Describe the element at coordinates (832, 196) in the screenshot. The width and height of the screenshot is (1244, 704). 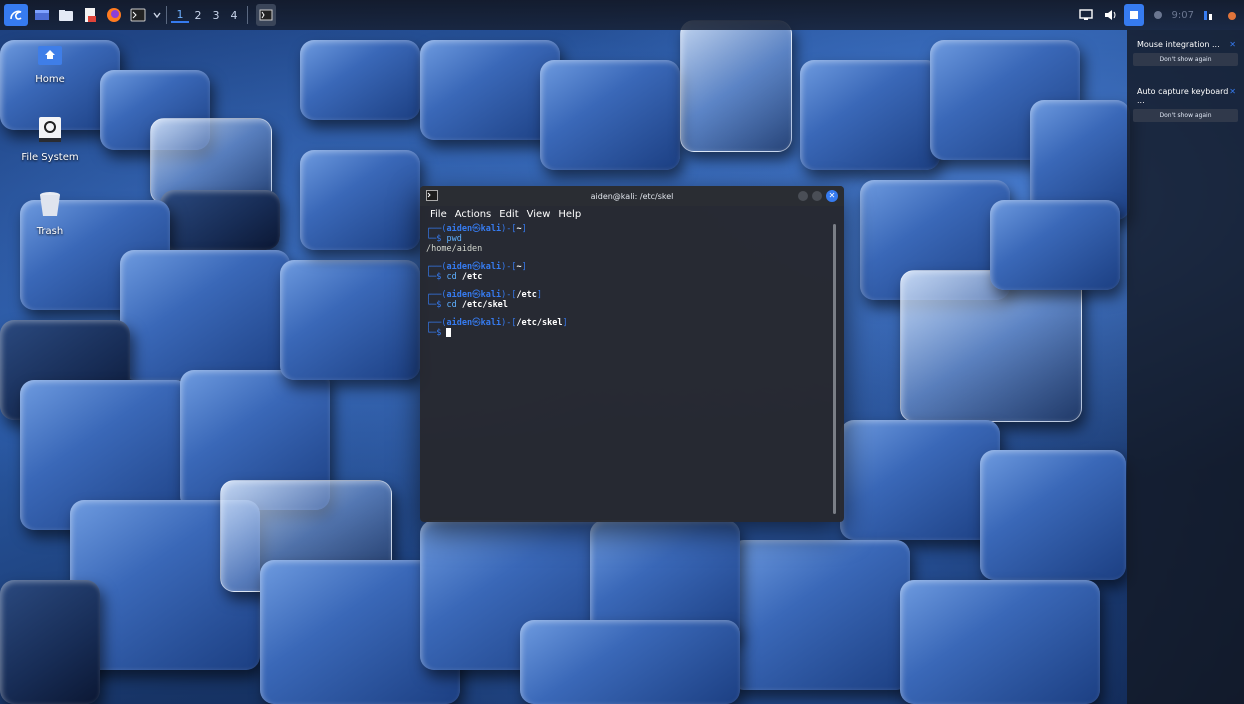
I see `close-button: ✕` at that location.